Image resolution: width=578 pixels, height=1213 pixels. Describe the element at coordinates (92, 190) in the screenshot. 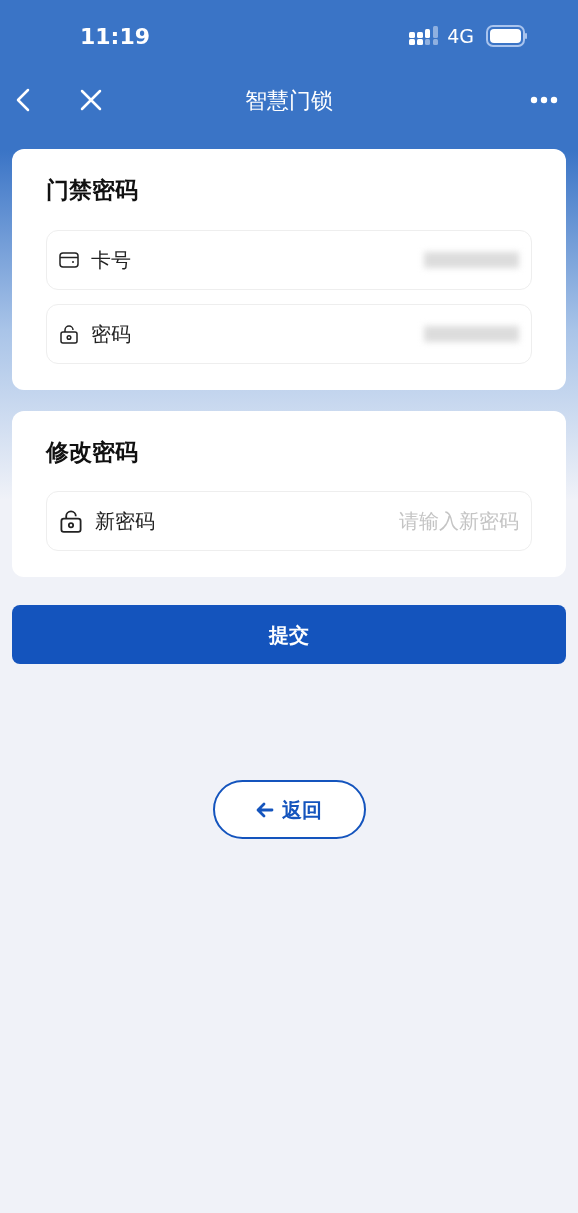

I see `section-title: 门禁密码` at that location.